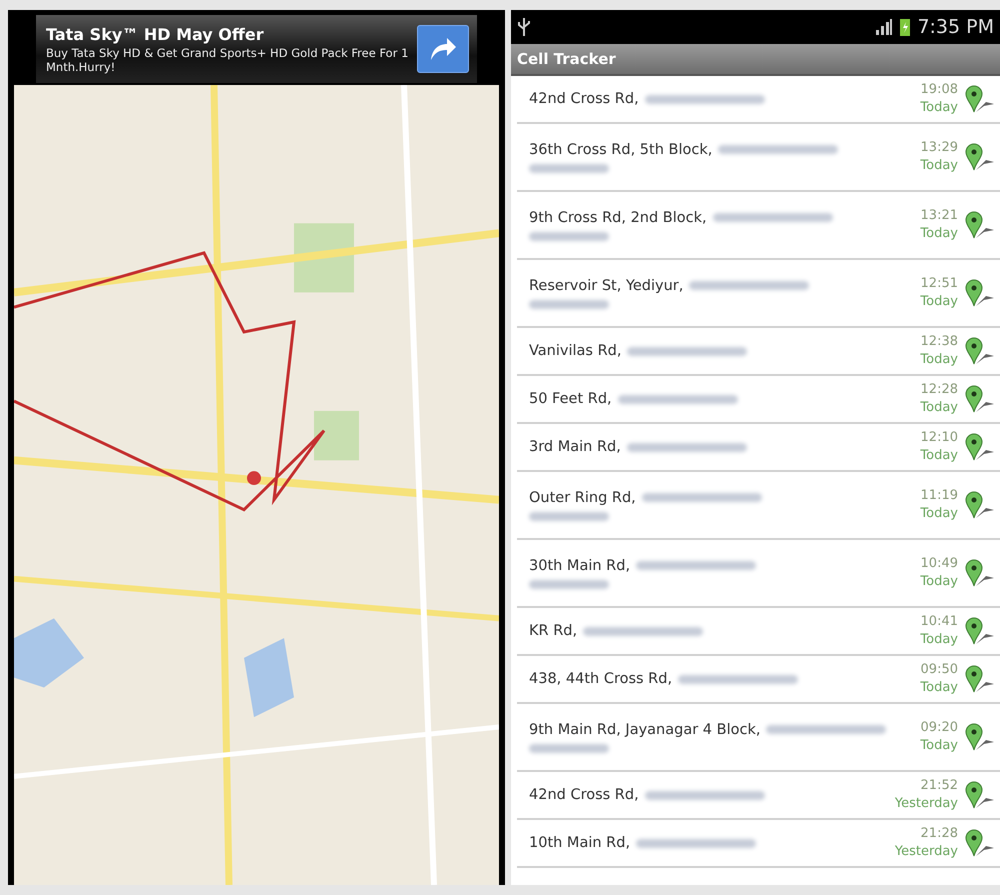  What do you see at coordinates (620, 150) in the screenshot?
I see `address-text: 36th Cross Rd, 5th Block,` at bounding box center [620, 150].